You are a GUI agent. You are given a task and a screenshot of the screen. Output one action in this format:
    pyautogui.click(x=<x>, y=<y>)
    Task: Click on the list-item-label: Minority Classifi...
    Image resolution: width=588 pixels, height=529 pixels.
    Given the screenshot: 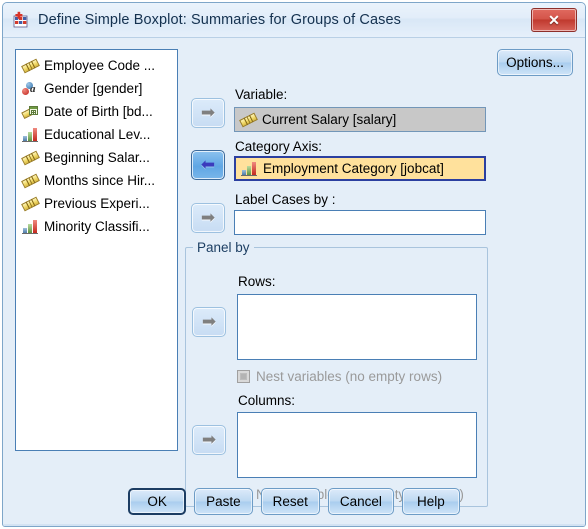 What is the action you would take?
    pyautogui.click(x=97, y=226)
    